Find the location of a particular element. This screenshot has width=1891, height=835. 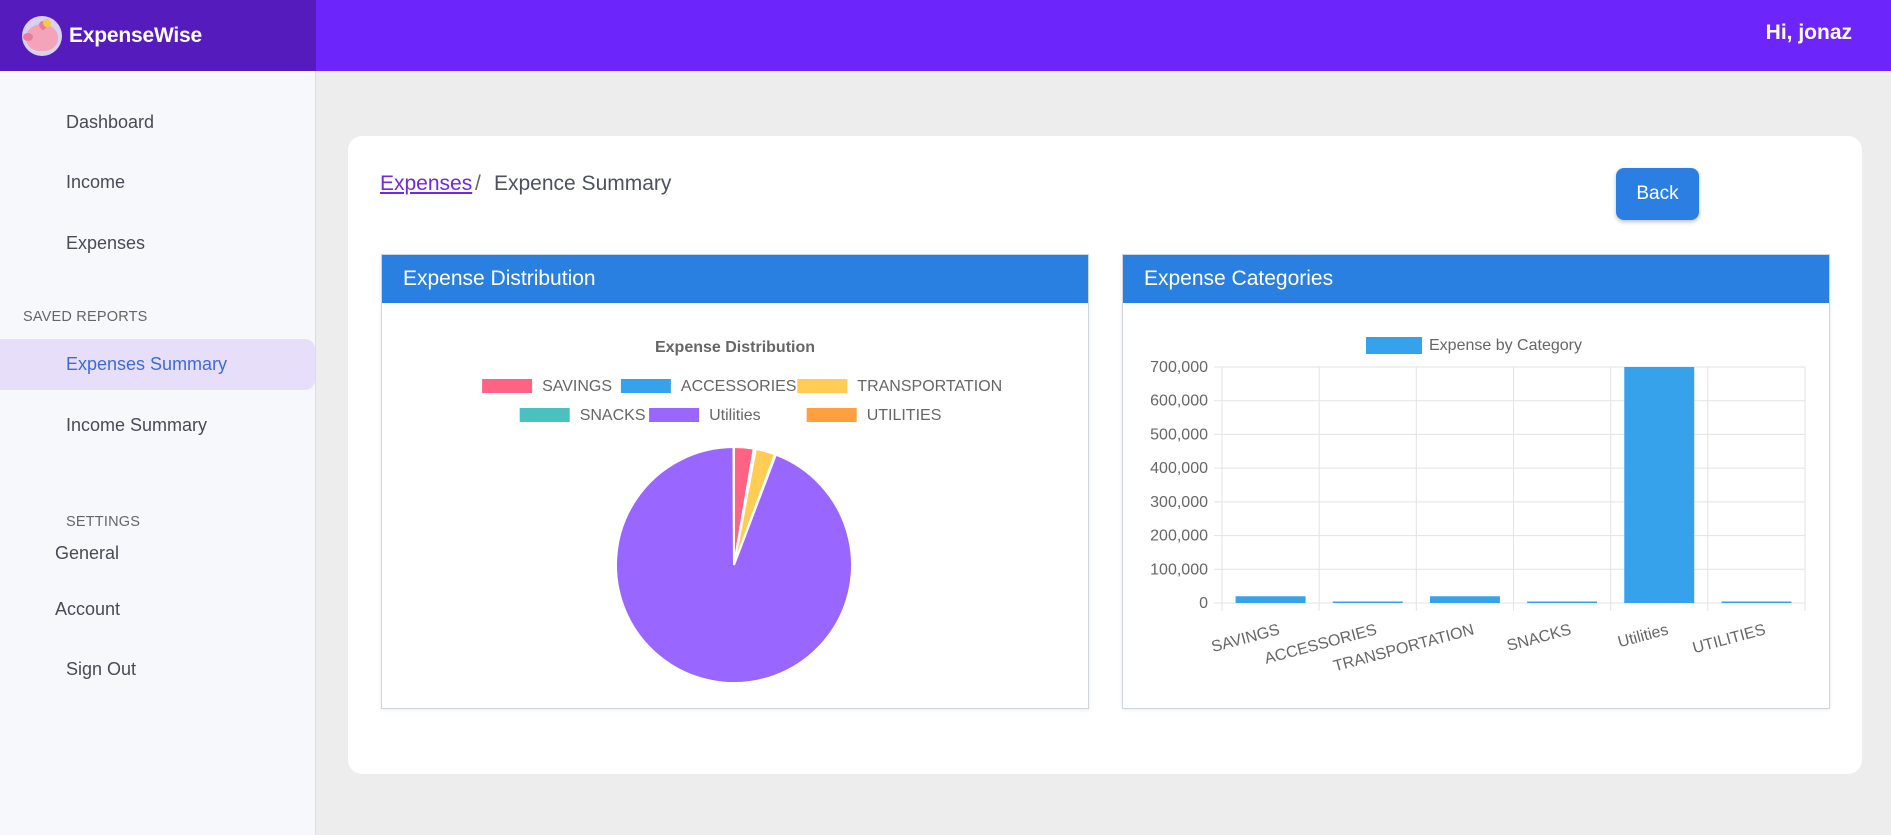

bar-legend-label: Expense by Category is located at coordinates (1505, 345).